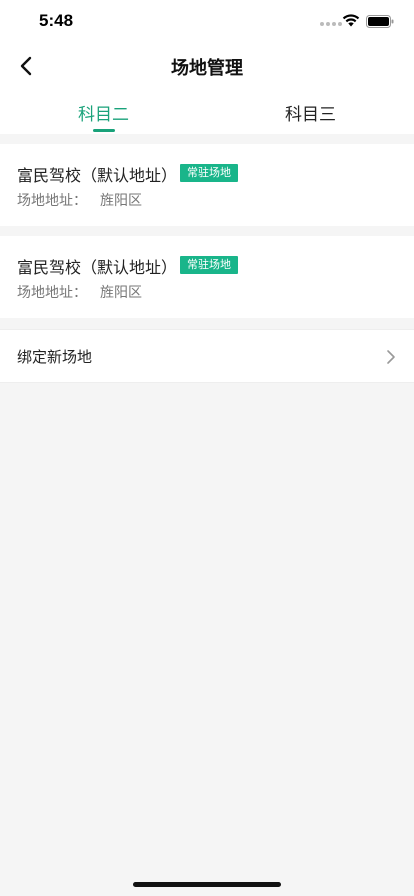  Describe the element at coordinates (207, 22) in the screenshot. I see `status-bar: 5:48` at that location.